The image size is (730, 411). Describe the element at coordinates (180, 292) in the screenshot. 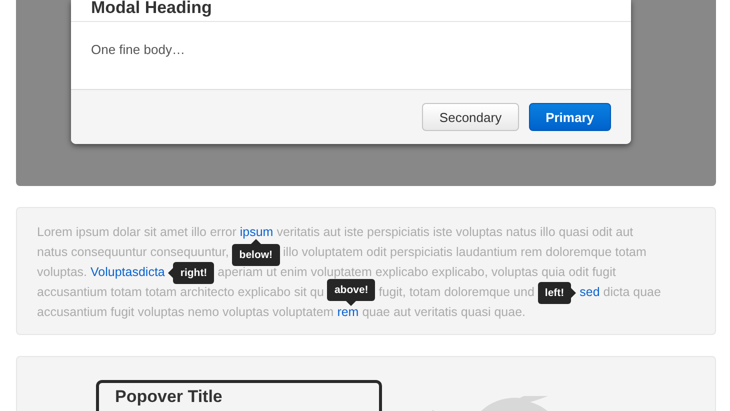

I see `paragraph-text: accusantium totam totam architecto explicabo sit qu` at that location.